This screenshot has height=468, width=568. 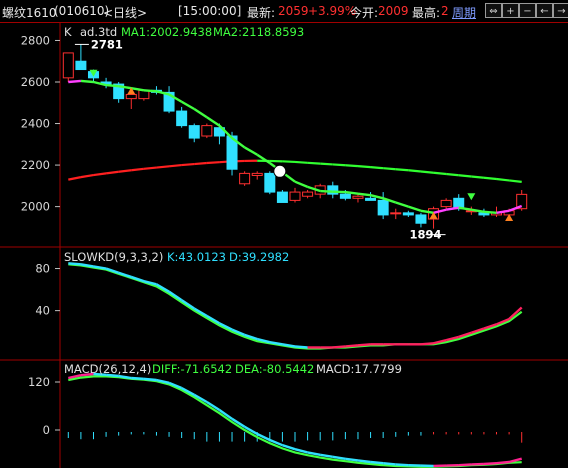 I want to click on y-tick-label: 40, so click(x=42, y=311).